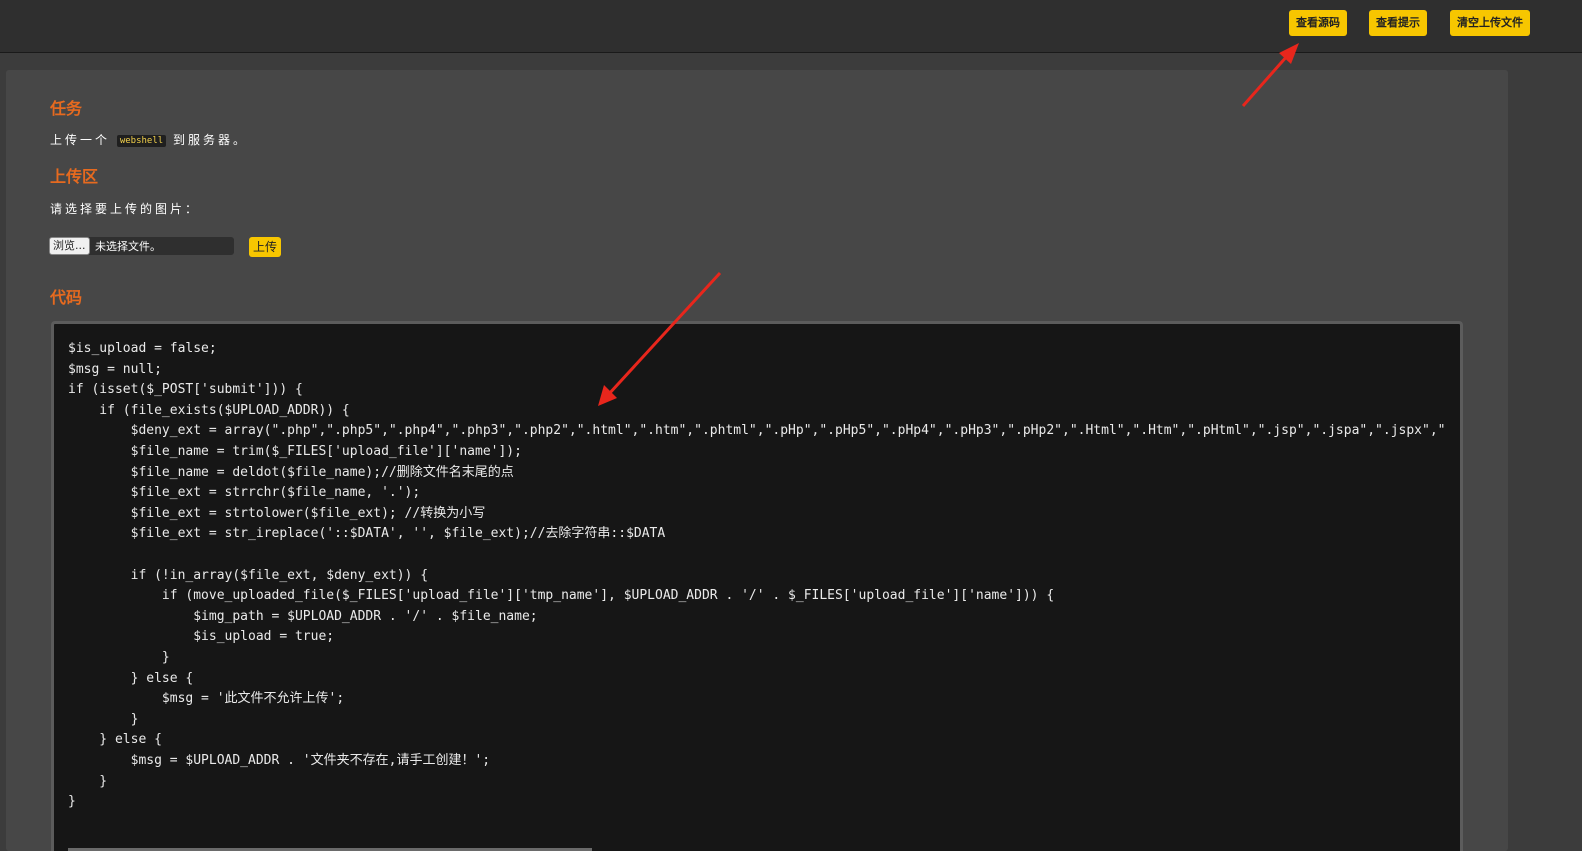  Describe the element at coordinates (244, 493) in the screenshot. I see `code-line: $file_ext = strrchr($file_name, '.');` at that location.